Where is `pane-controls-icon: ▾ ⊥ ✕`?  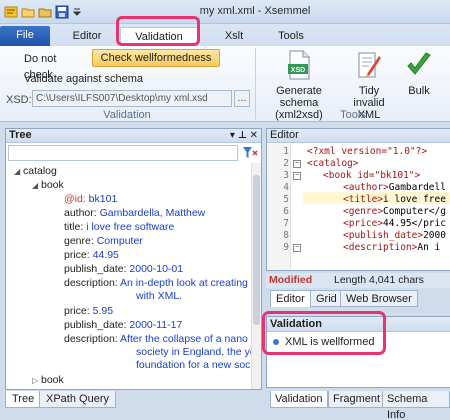
pane-controls-icon: ▾ ⊥ ✕ is located at coordinates (244, 135).